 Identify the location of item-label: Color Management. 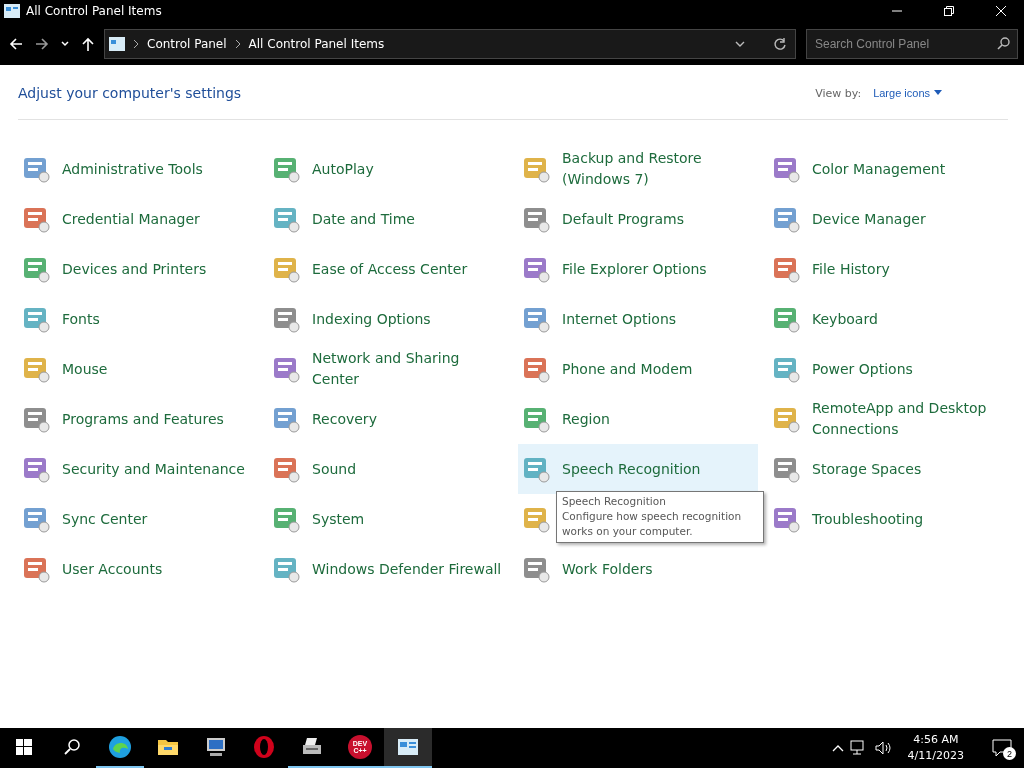
(879, 169).